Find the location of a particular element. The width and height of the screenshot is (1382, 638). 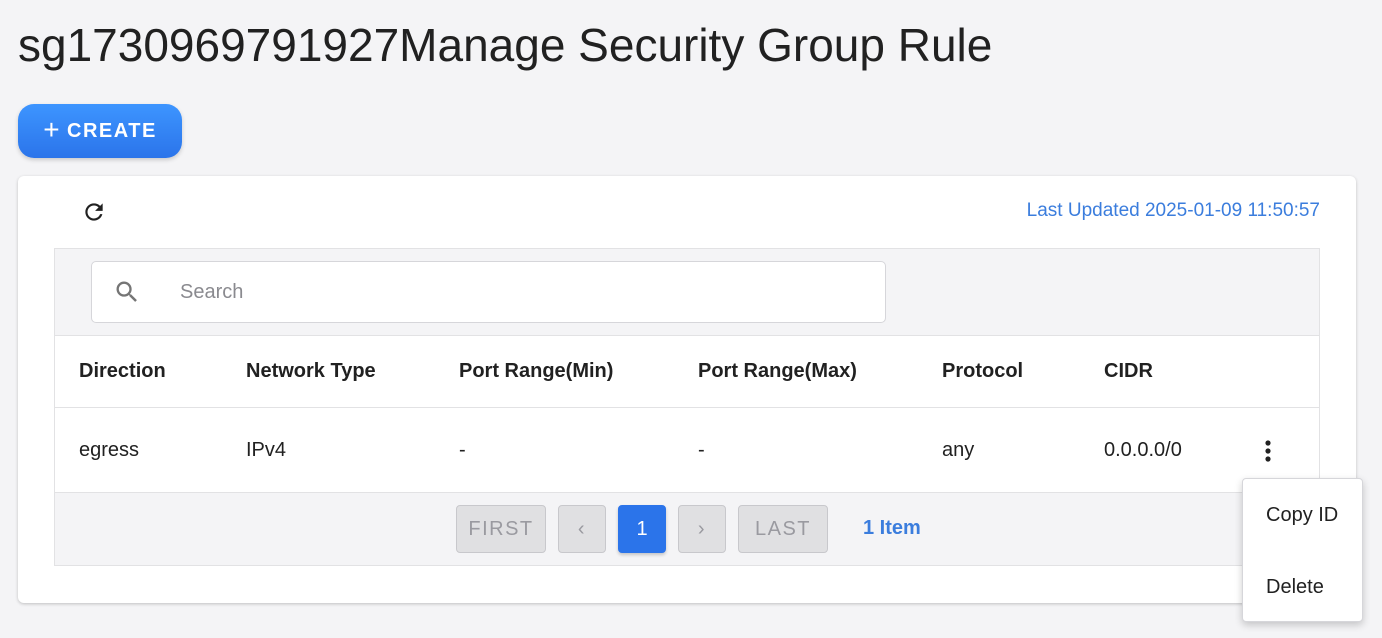

search-box is located at coordinates (488, 292).